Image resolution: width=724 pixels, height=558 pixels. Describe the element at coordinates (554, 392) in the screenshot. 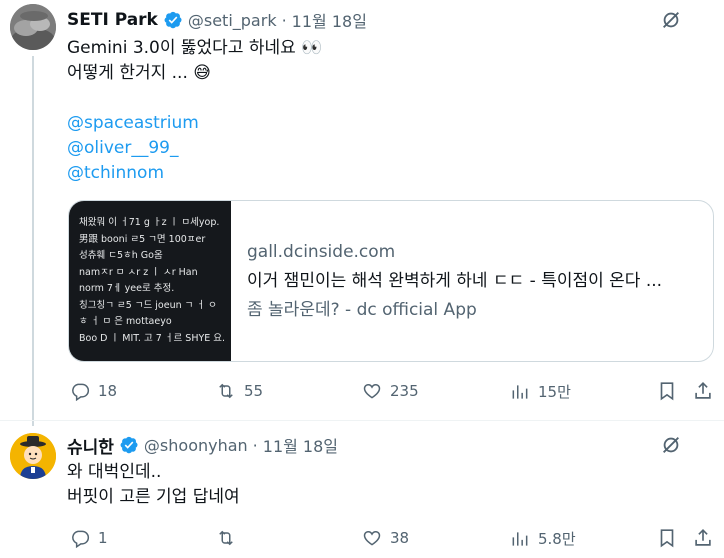

I see `view-count: 15만` at that location.